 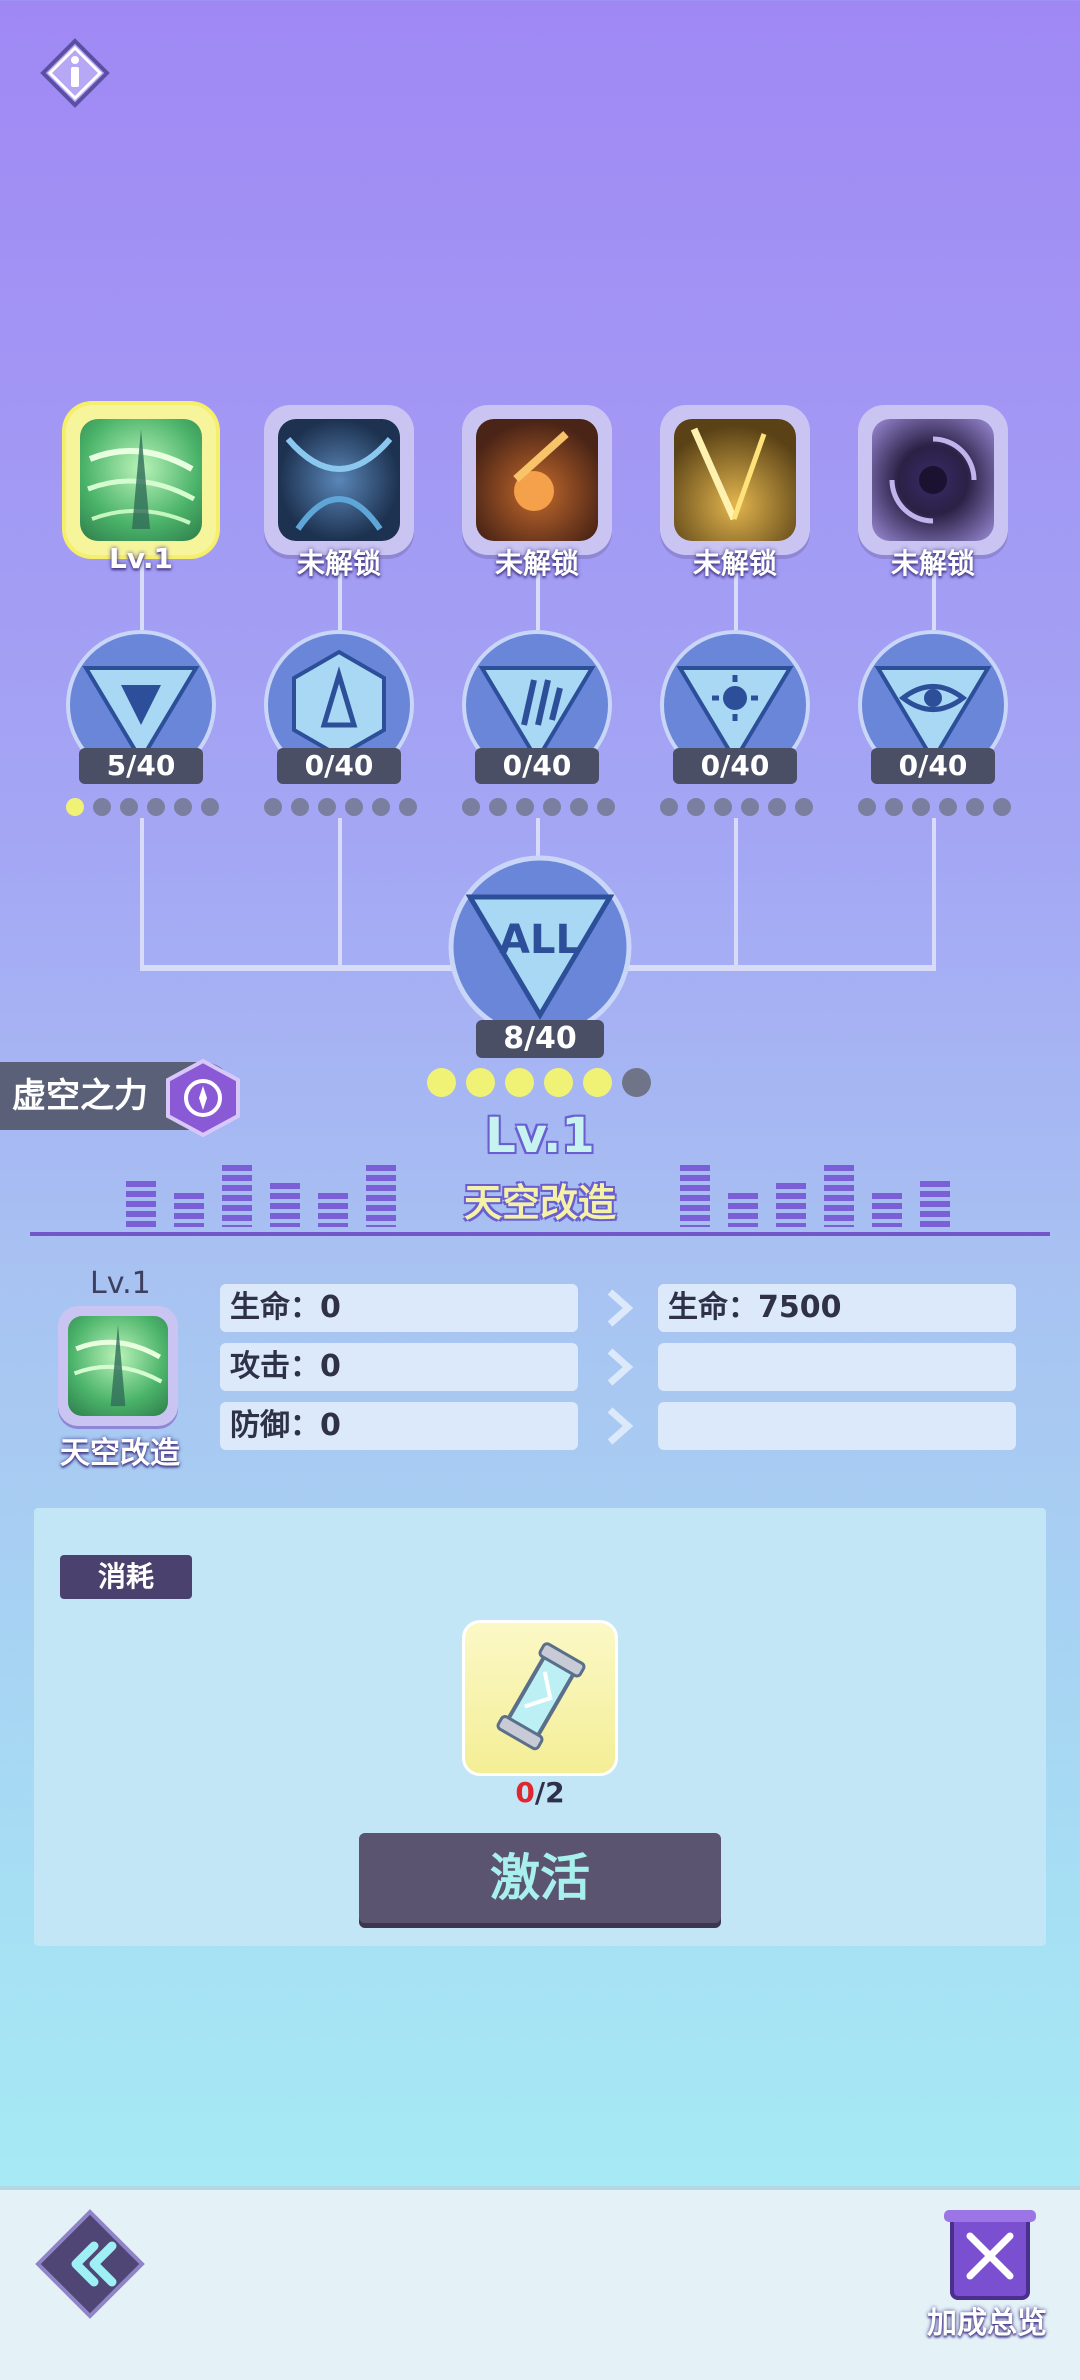 What do you see at coordinates (525, 1792) in the screenshot?
I see `cost-have: 0` at bounding box center [525, 1792].